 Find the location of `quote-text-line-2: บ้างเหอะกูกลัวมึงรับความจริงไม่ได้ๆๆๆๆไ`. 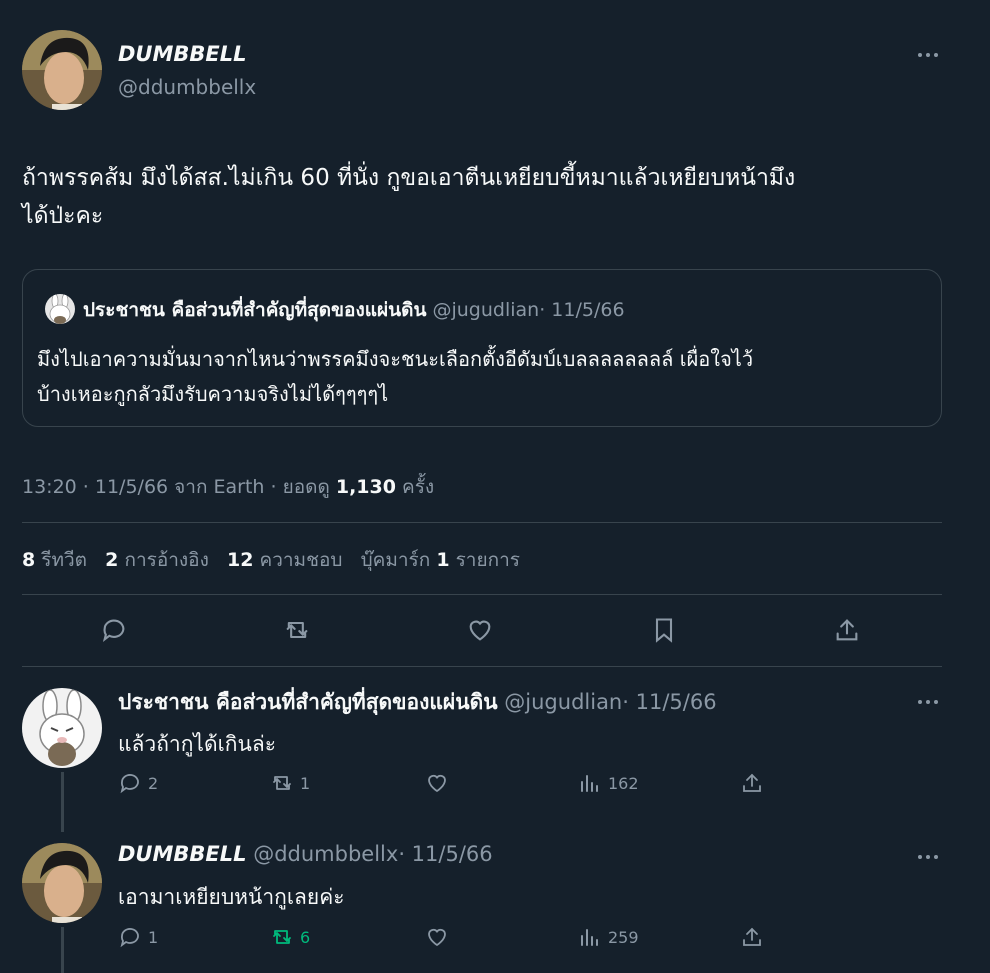

quote-text-line-2: บ้างเหอะกูกลัวมึงรับความจริงไม่ได้ๆๆๆๆไ is located at coordinates (213, 394).